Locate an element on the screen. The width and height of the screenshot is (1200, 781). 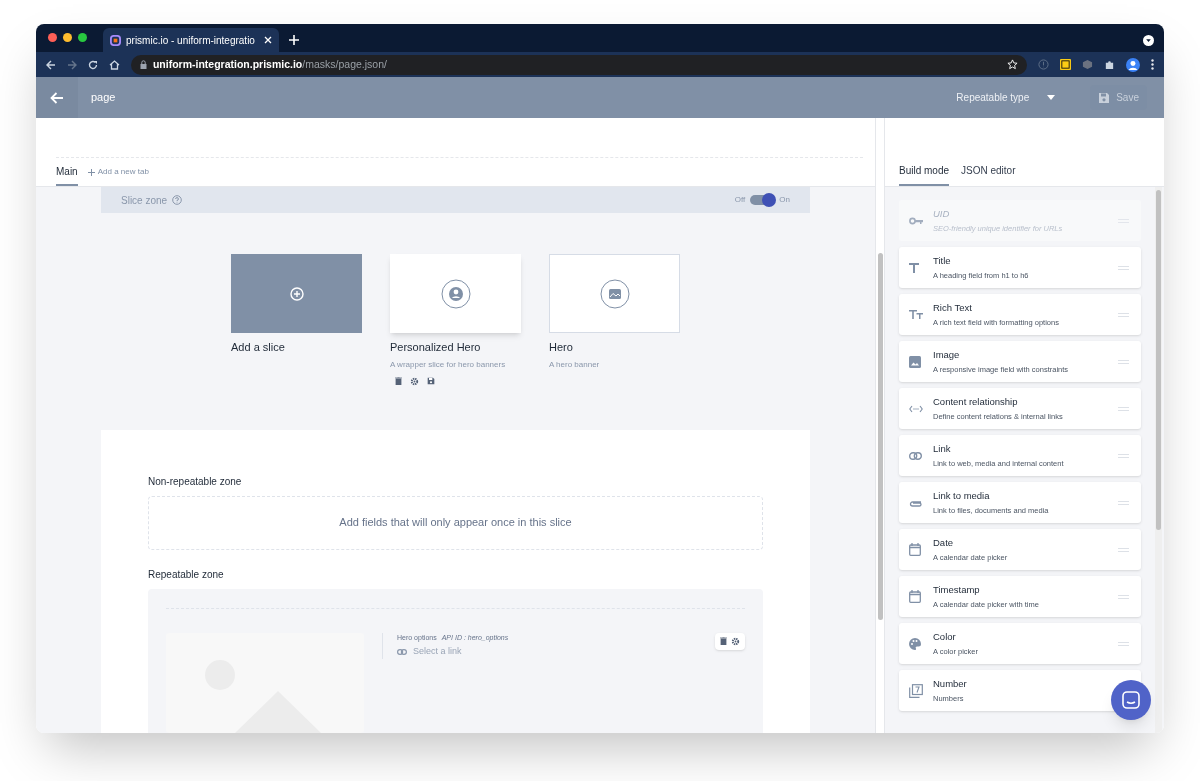
field-type-title: Link is located at coordinates (942, 449).